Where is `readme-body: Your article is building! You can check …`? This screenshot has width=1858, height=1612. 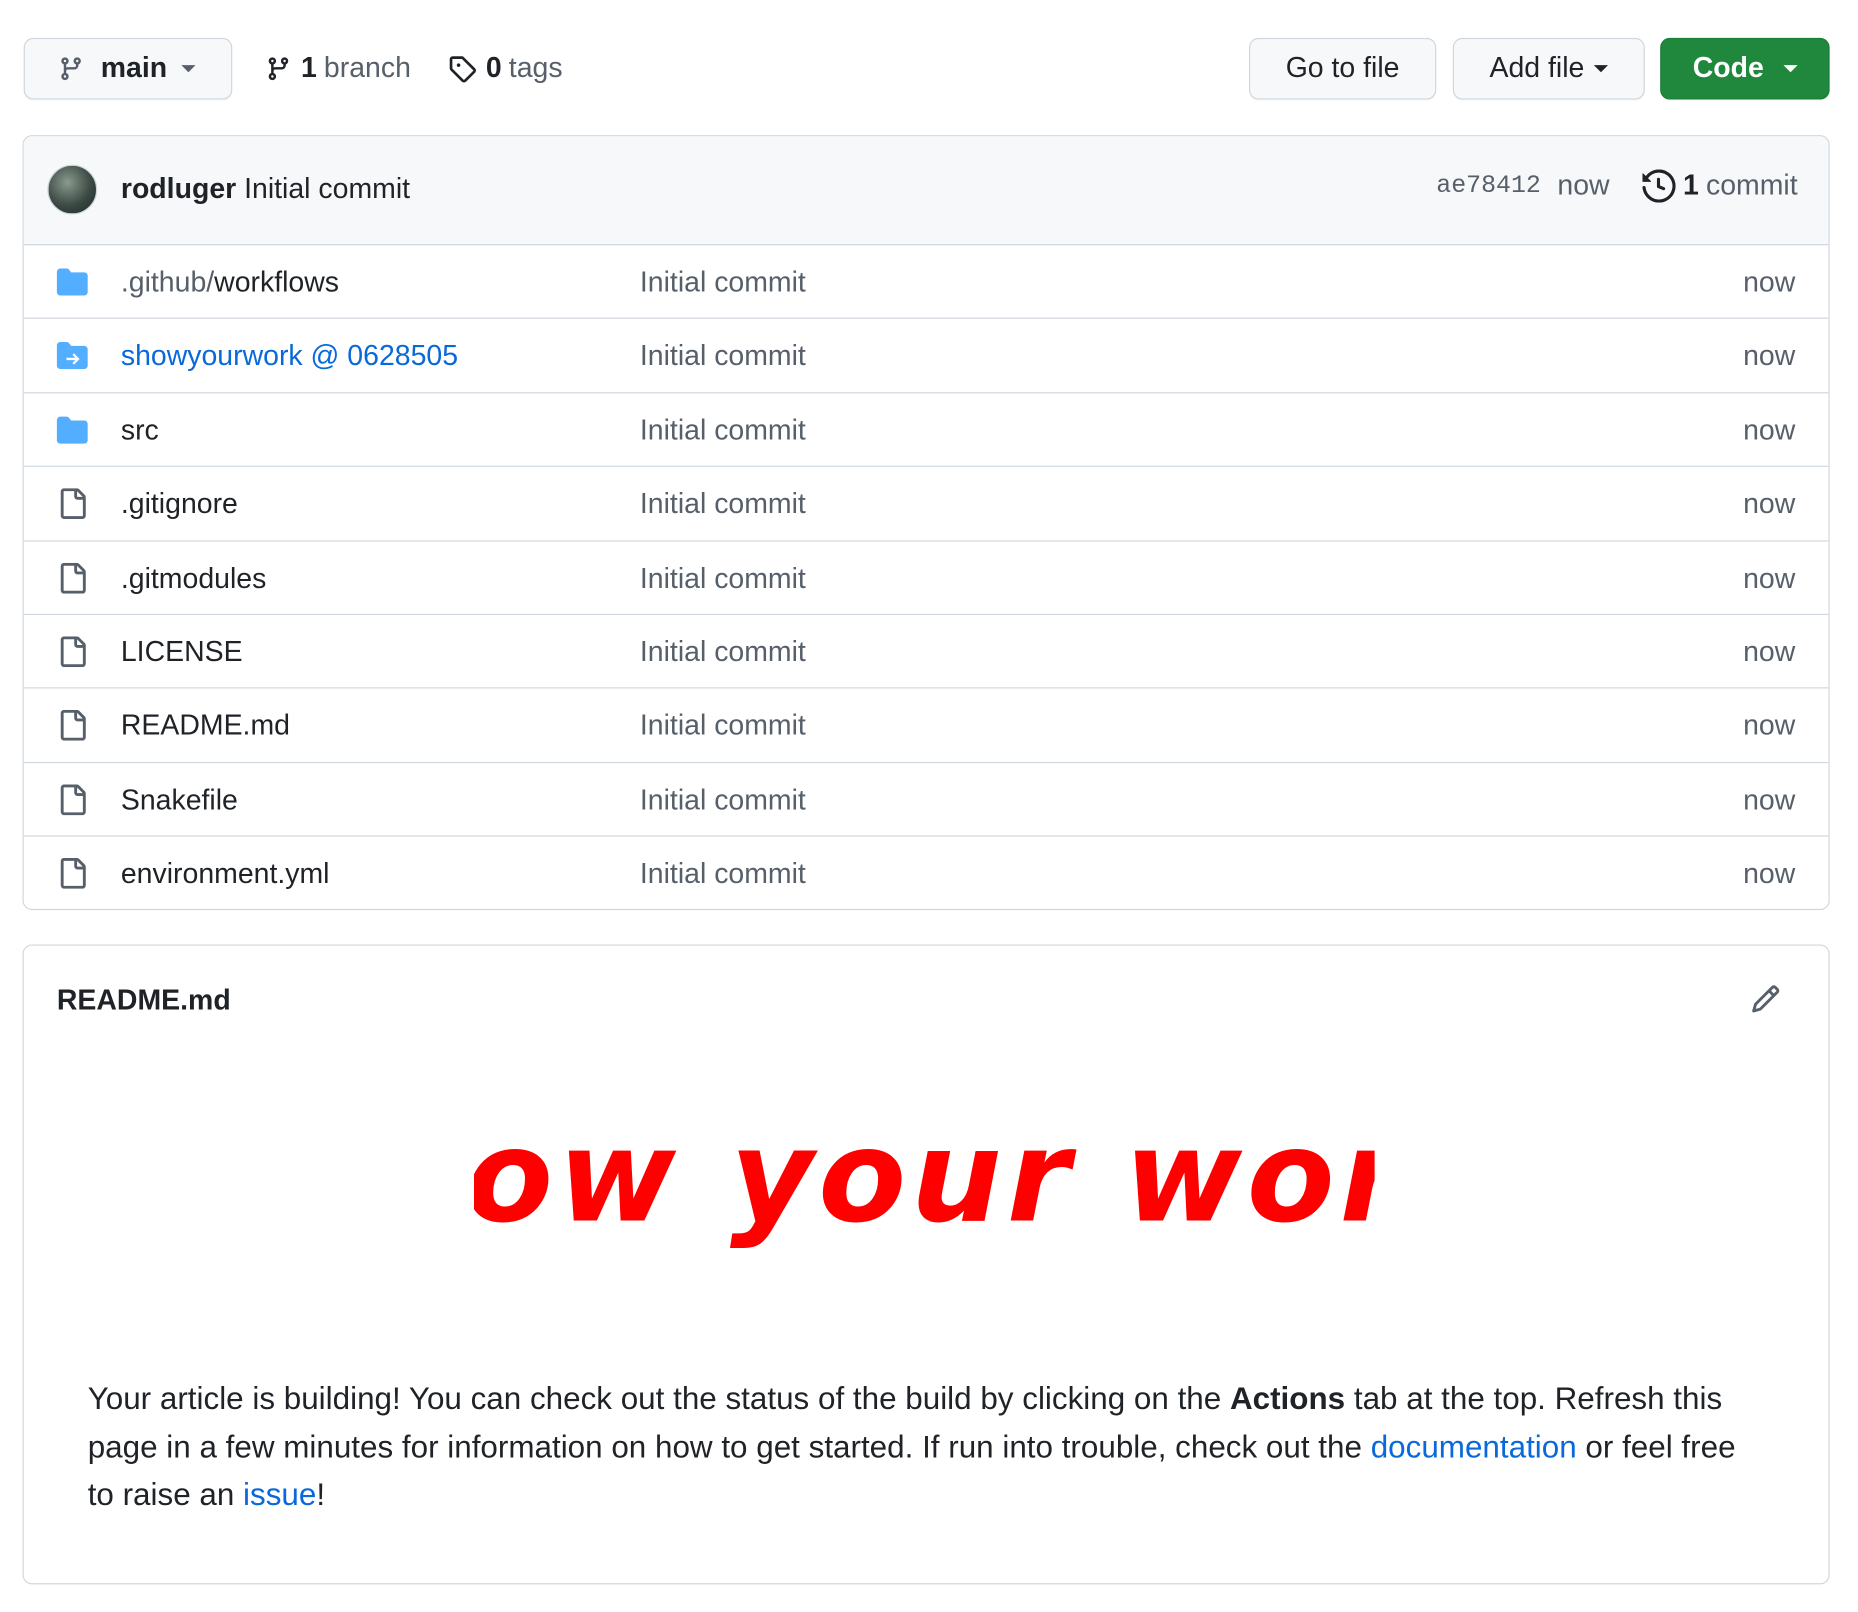
readme-body: Your article is building! You can check … is located at coordinates (929, 1447).